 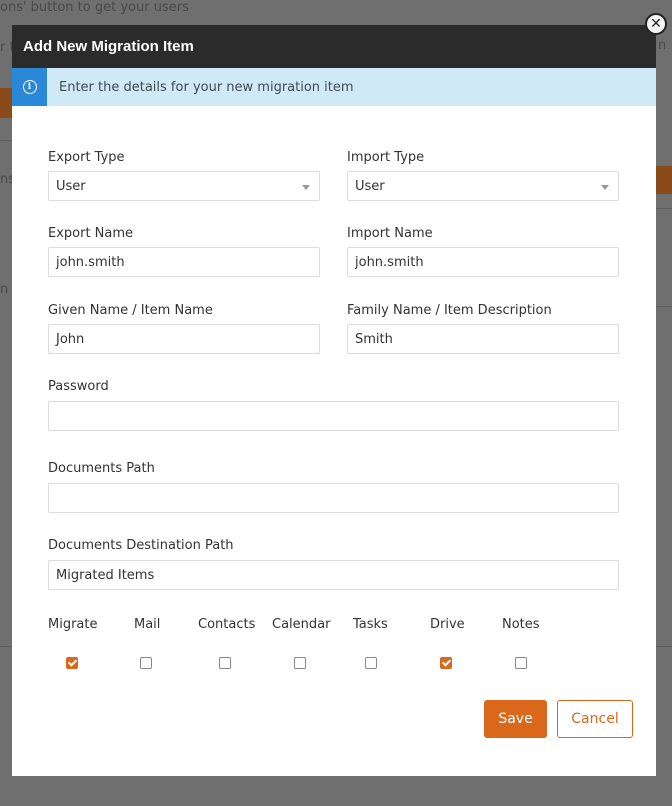 What do you see at coordinates (71, 186) in the screenshot?
I see `export-type-value: User` at bounding box center [71, 186].